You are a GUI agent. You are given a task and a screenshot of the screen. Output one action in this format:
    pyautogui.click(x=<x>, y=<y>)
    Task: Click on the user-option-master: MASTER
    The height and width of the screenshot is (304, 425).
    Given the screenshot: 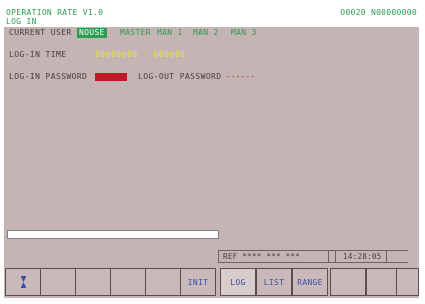 What is the action you would take?
    pyautogui.click(x=135, y=33)
    